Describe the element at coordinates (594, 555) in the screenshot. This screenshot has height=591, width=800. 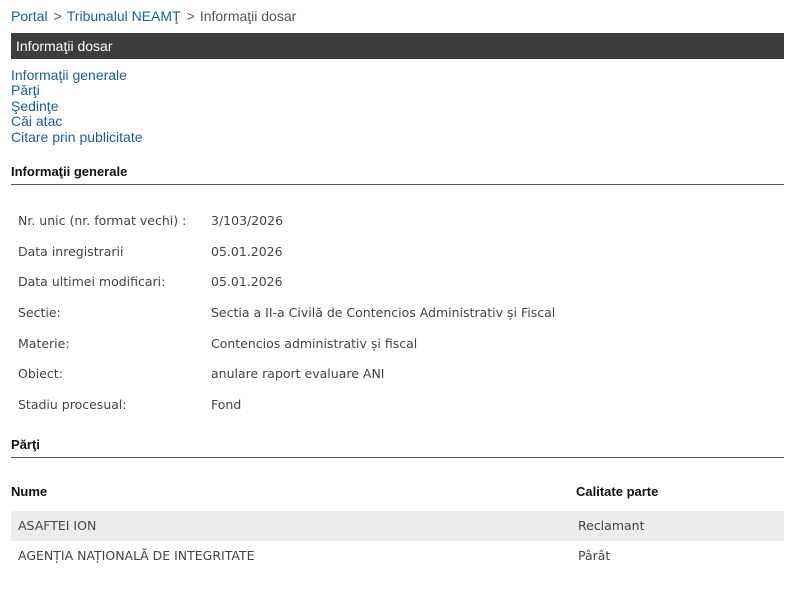
I see `party-role: Pârât` at that location.